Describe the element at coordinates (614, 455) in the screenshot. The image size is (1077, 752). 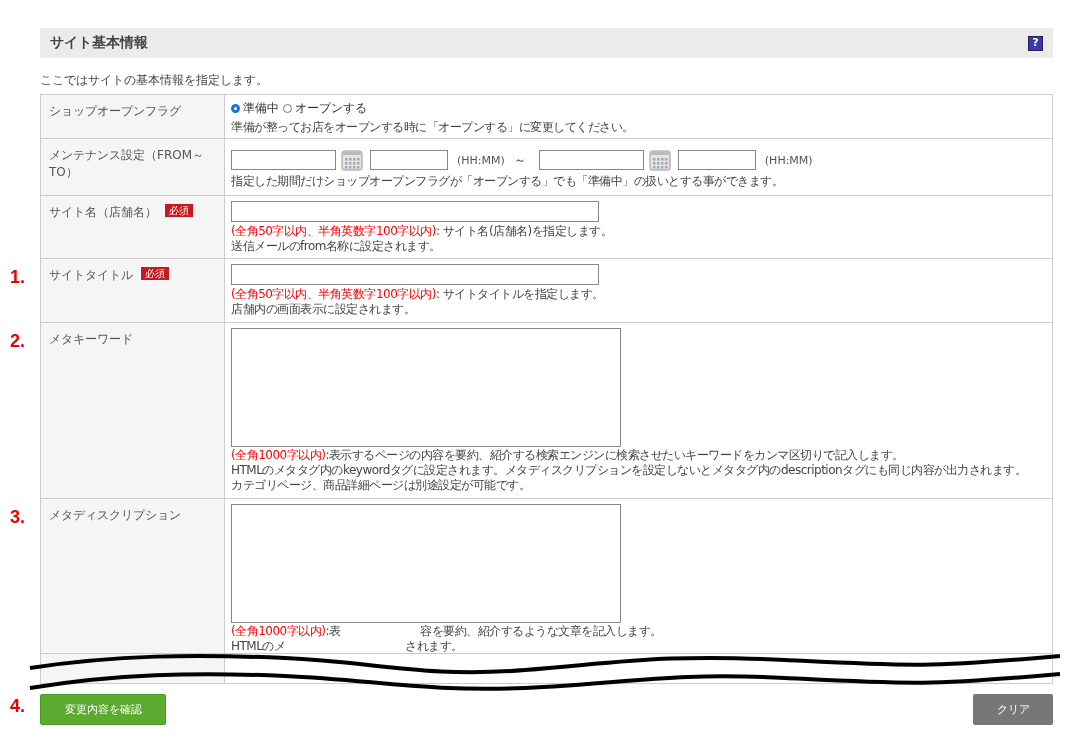
I see `help-text: :表示するページの内容を要約、紹介する検索エンジンに検索させたいキーワードをカンマ区切りで記入します。` at that location.